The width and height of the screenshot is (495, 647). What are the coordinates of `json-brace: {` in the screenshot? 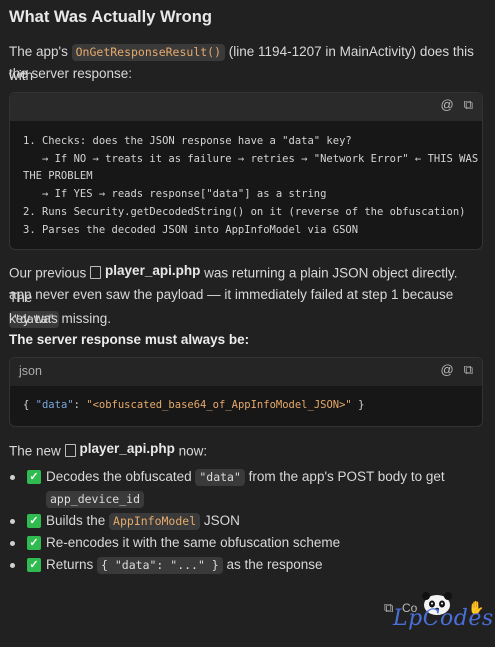 It's located at (29, 405).